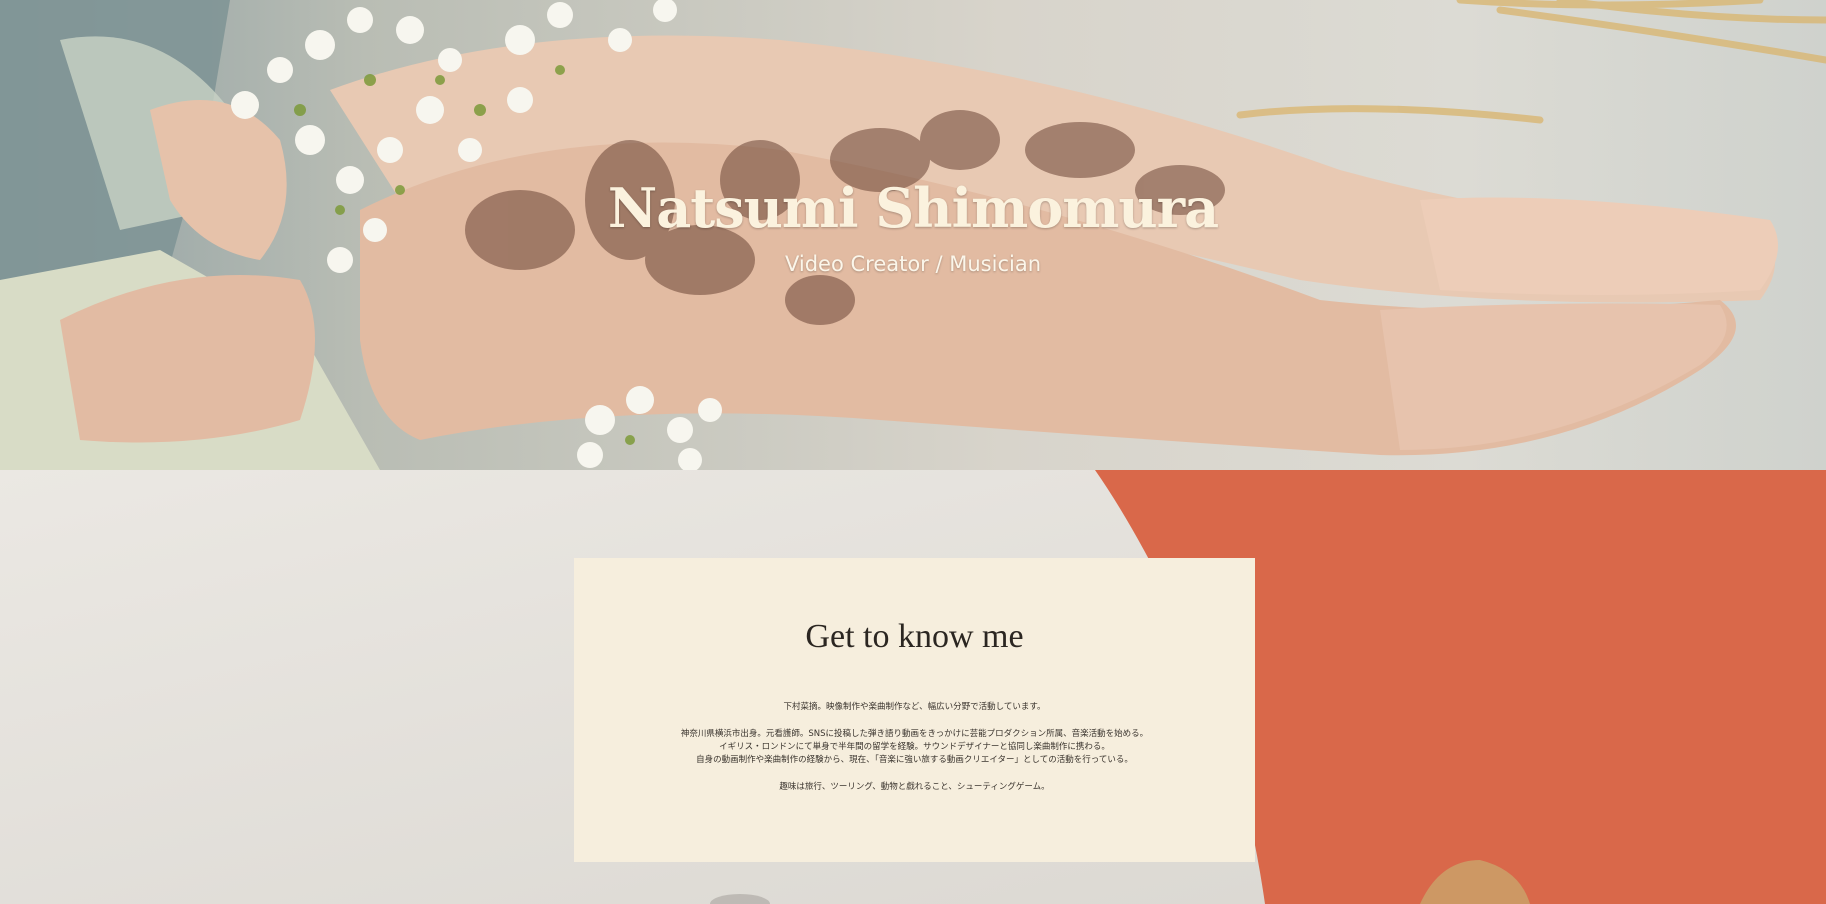  I want to click on bio-line: 下村菜摘。映像制作や楽曲制作など、幅広い分野で活動しています。, so click(914, 707).